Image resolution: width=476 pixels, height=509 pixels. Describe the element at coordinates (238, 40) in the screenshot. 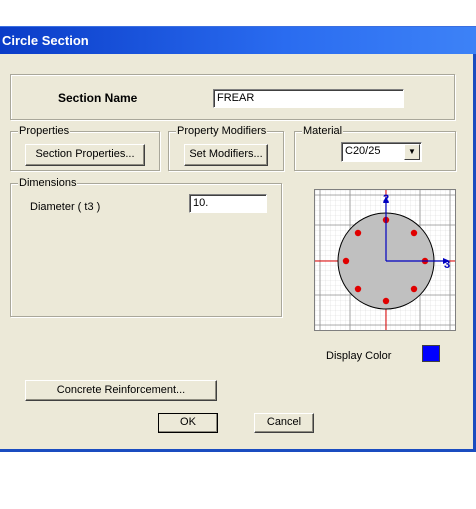

I see `title-bar: Circle Section` at that location.